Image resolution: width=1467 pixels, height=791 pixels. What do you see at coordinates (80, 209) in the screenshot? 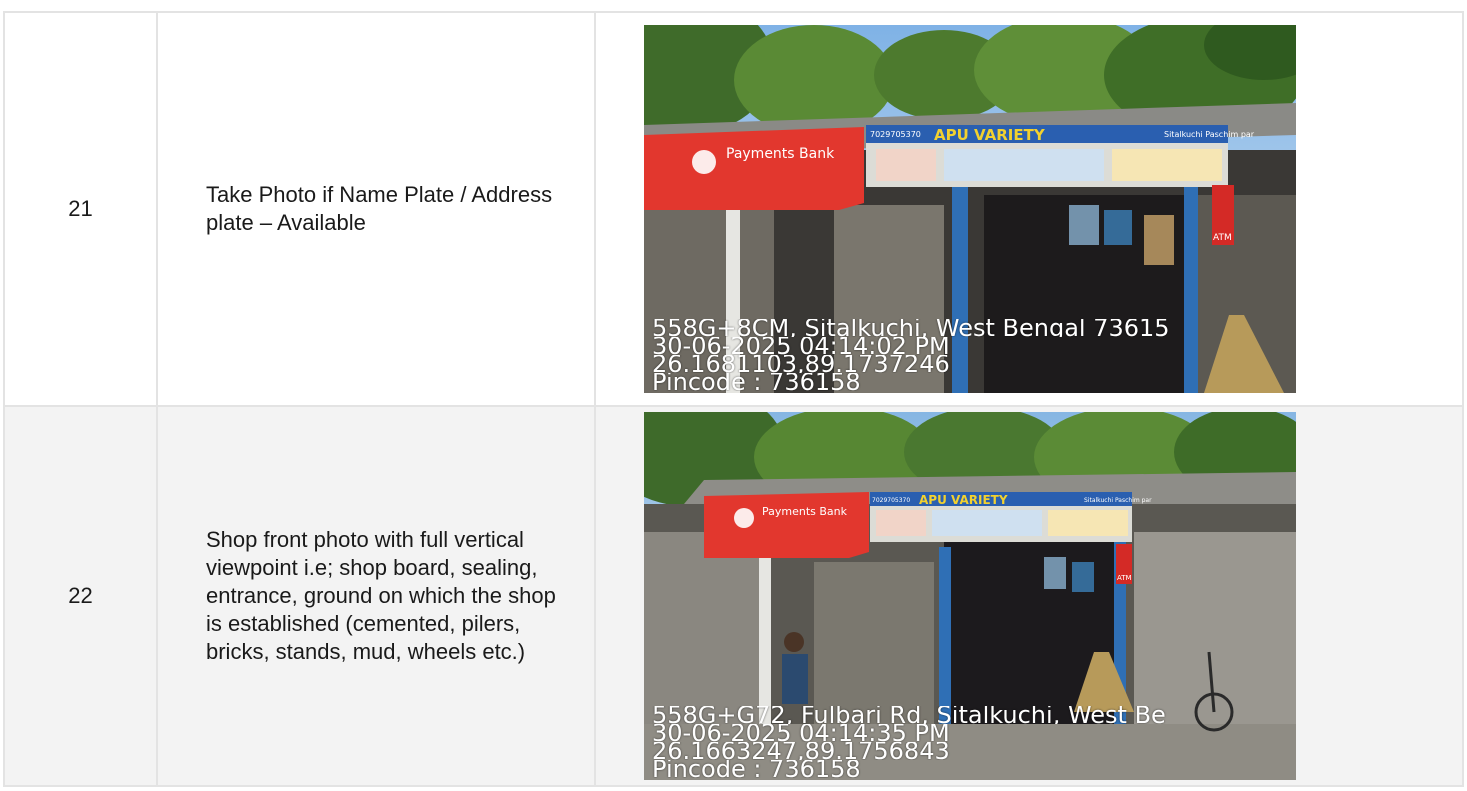
I see `row-number: 21` at bounding box center [80, 209].